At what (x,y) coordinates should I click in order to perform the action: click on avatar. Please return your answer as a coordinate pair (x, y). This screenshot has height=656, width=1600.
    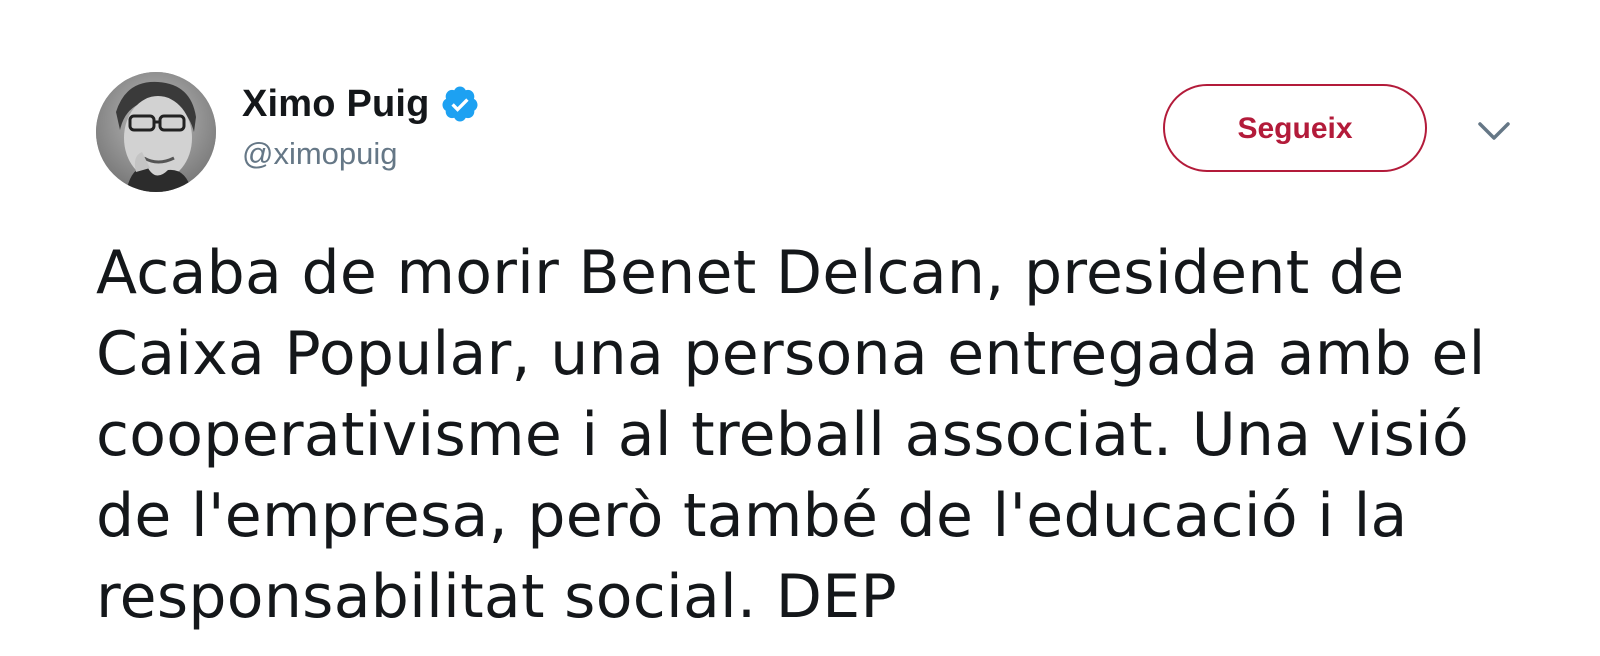
    Looking at the image, I should click on (156, 132).